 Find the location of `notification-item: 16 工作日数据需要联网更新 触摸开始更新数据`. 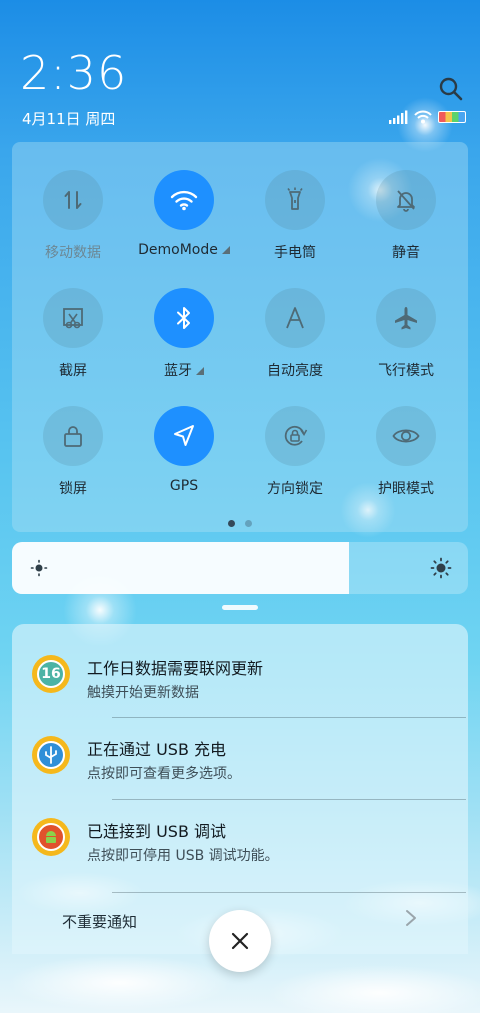

notification-item: 16 工作日数据需要联网更新 触摸开始更新数据 is located at coordinates (240, 681).